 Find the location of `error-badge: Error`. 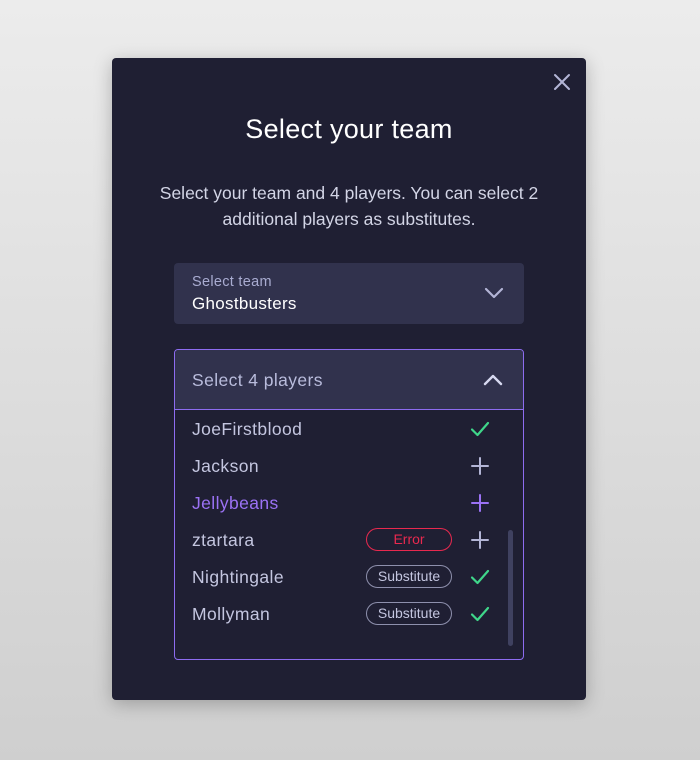

error-badge: Error is located at coordinates (409, 539).